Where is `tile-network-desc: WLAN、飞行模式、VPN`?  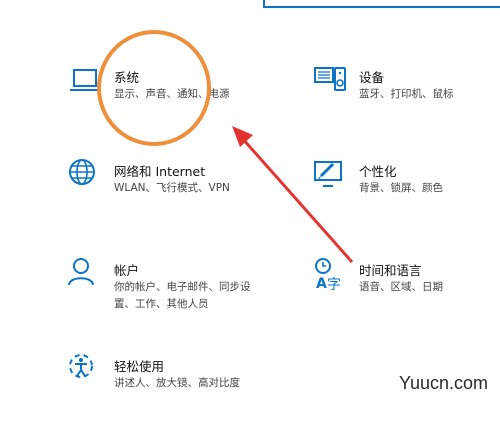 tile-network-desc: WLAN、飞行模式、VPN is located at coordinates (172, 188).